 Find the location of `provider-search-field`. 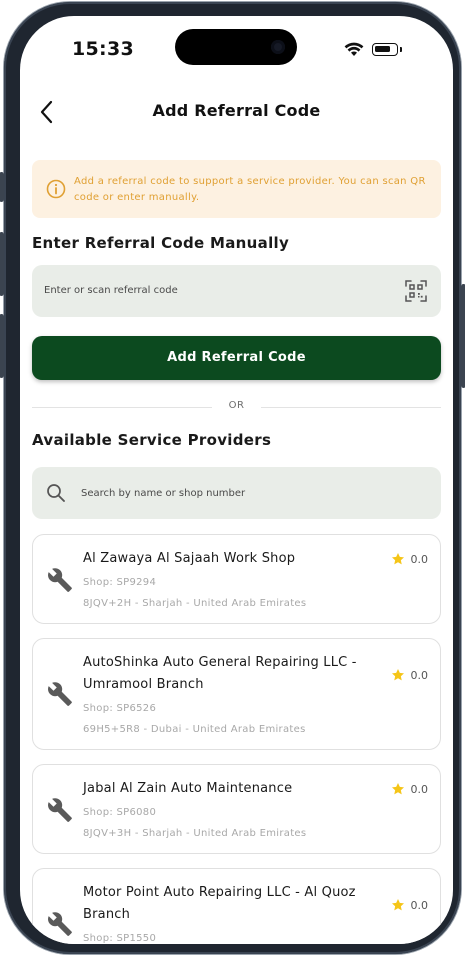

provider-search-field is located at coordinates (236, 493).